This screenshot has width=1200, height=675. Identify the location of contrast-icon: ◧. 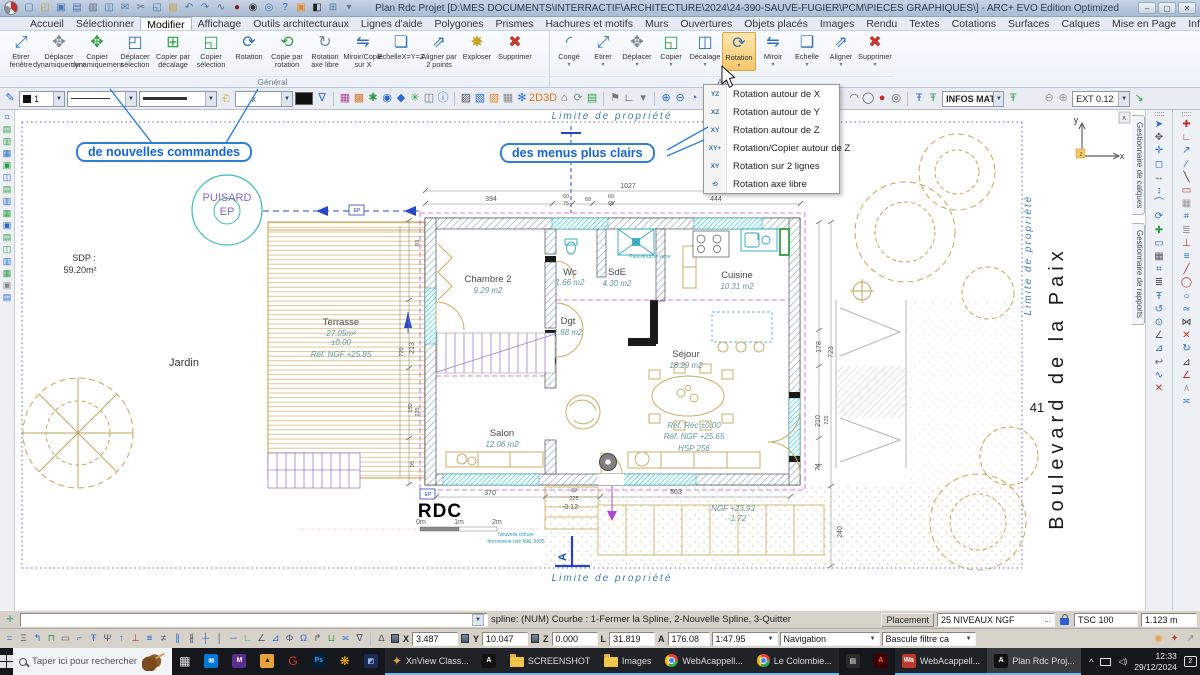
(317, 8).